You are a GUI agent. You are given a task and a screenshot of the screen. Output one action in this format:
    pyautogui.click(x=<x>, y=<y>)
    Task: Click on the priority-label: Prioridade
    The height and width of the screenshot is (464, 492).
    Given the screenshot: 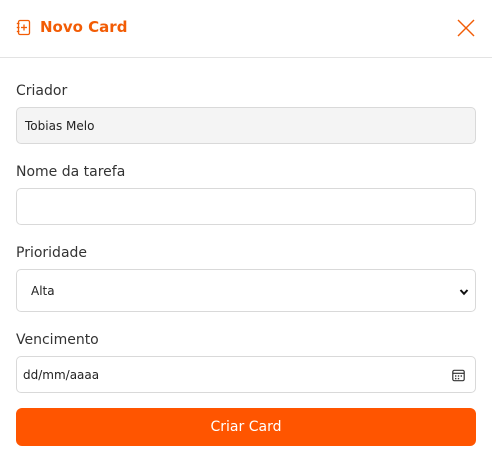 What is the action you would take?
    pyautogui.click(x=52, y=253)
    